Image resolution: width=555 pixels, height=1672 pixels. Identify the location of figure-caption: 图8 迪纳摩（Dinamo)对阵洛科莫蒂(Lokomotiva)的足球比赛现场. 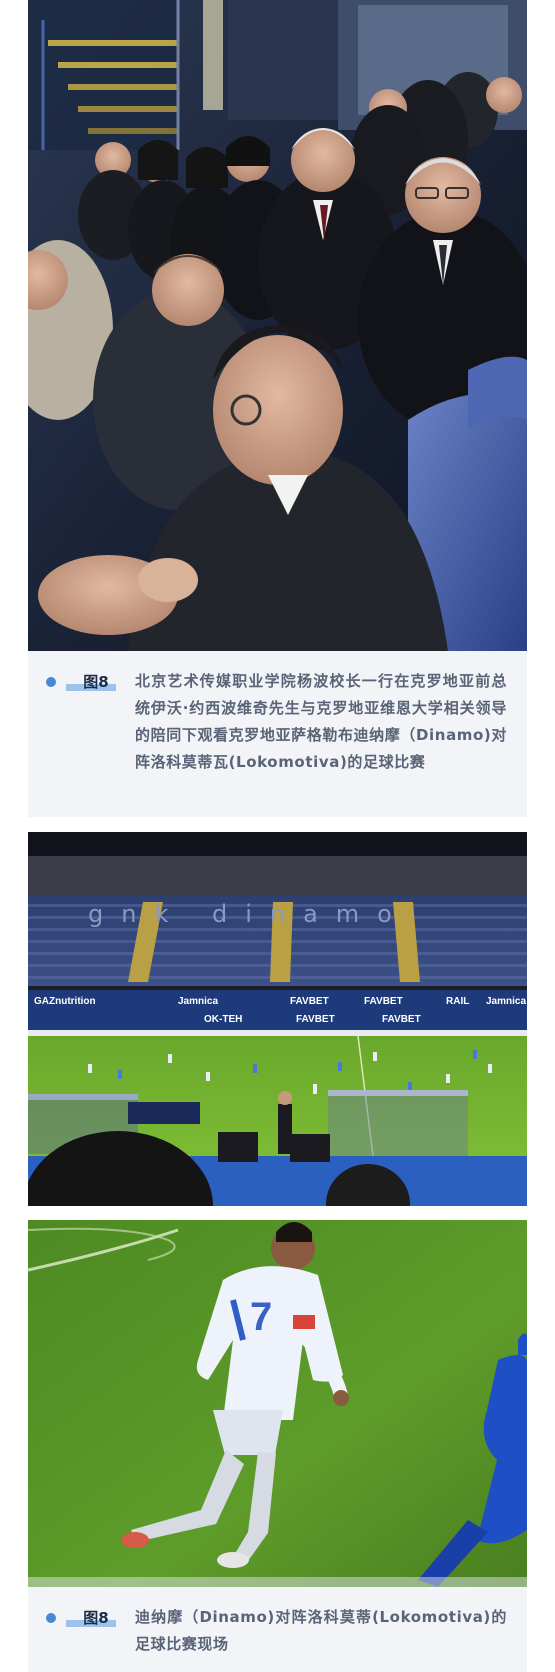
(277, 1629).